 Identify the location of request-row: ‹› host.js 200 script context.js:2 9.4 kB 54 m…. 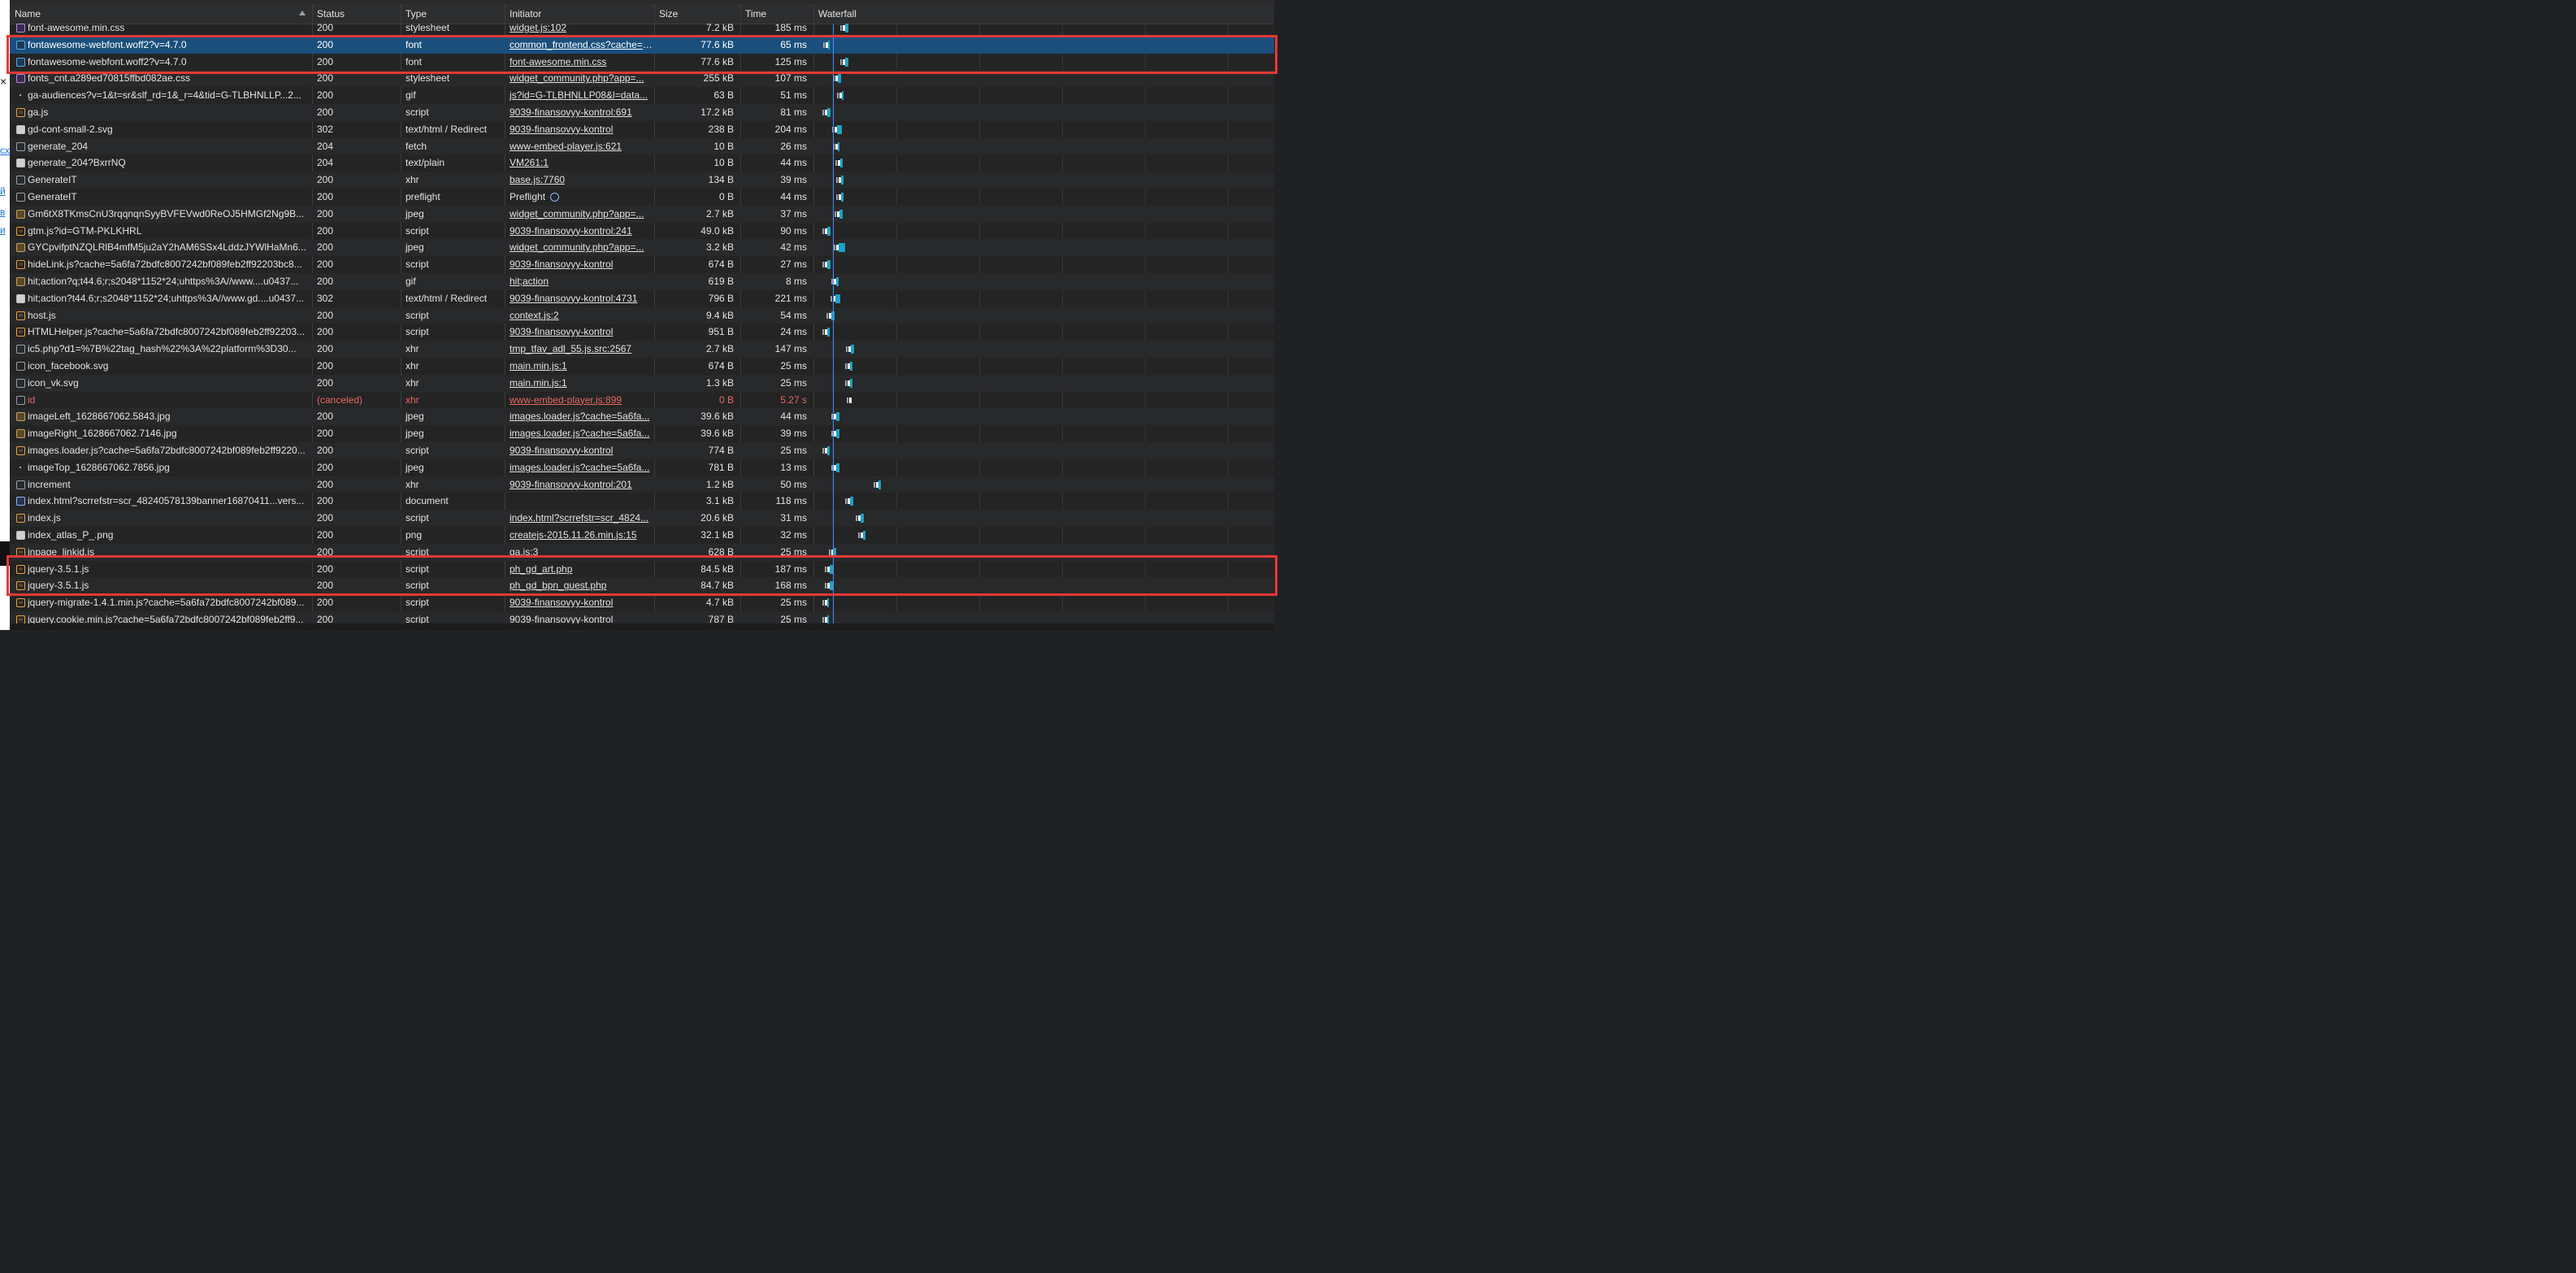
(642, 315).